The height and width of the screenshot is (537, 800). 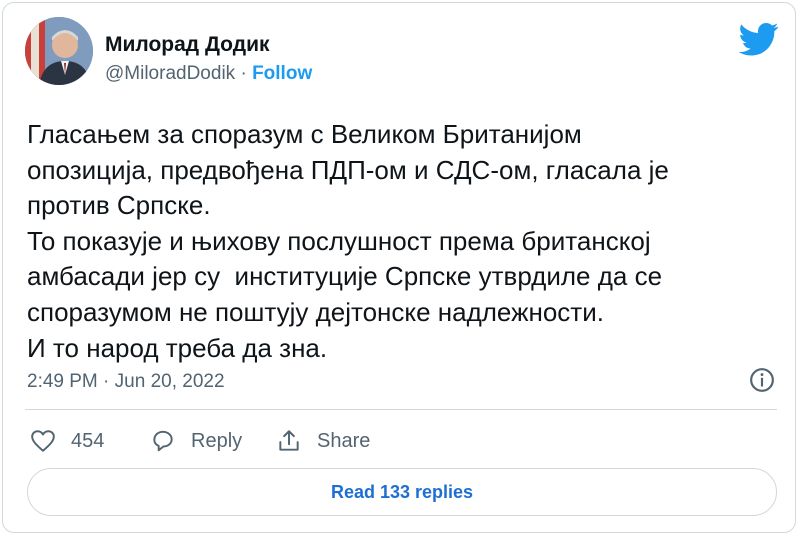 I want to click on like-button: 454, so click(x=66, y=441).